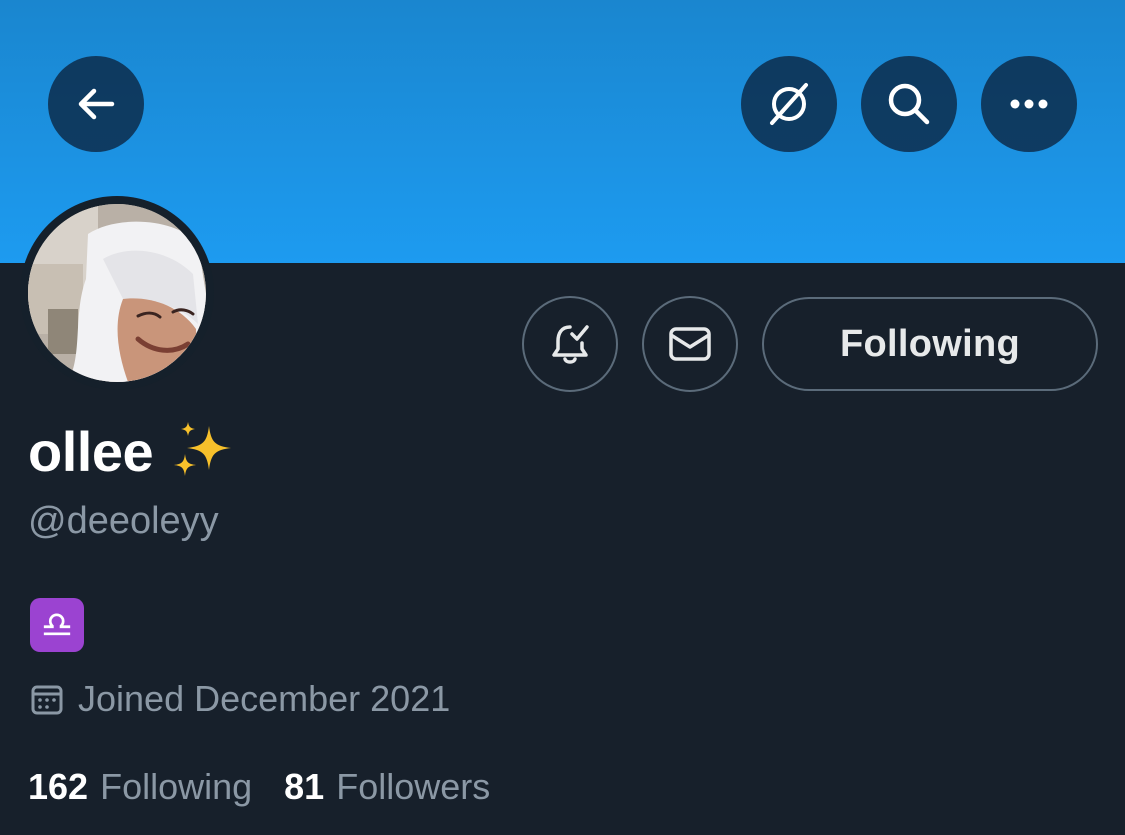  I want to click on followers-label: Followers, so click(413, 786).